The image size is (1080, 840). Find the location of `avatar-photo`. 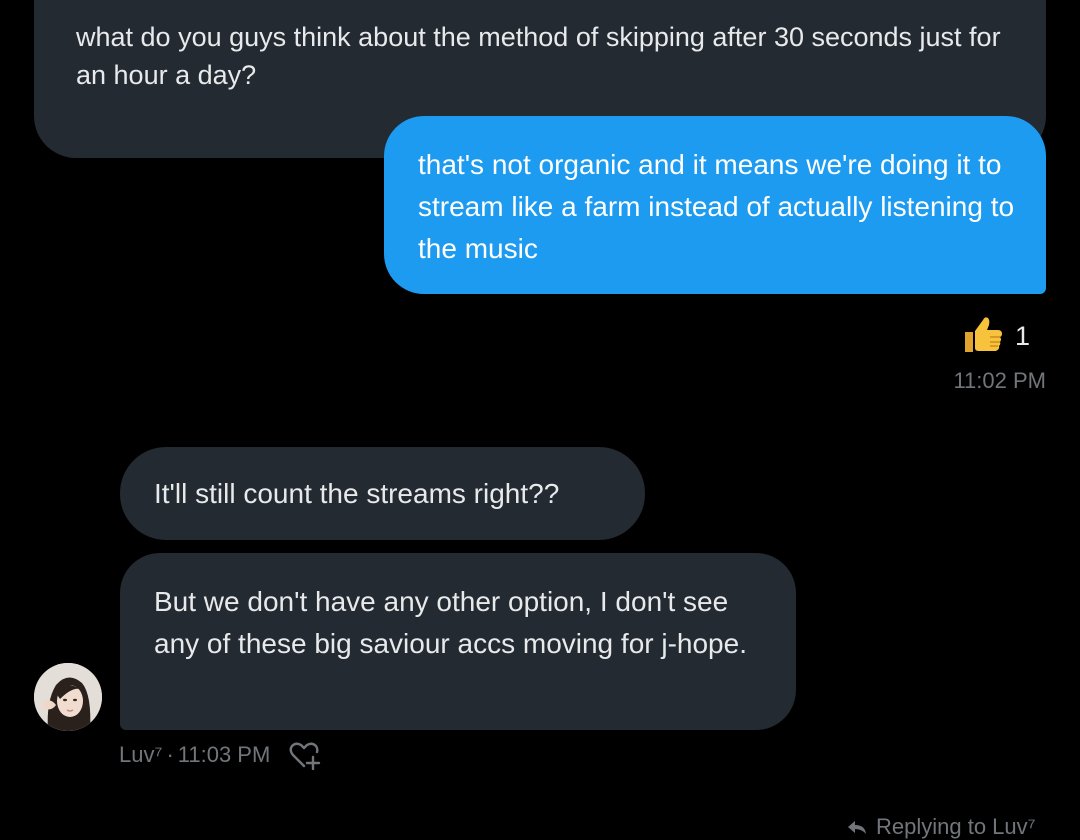

avatar-photo is located at coordinates (68, 697).